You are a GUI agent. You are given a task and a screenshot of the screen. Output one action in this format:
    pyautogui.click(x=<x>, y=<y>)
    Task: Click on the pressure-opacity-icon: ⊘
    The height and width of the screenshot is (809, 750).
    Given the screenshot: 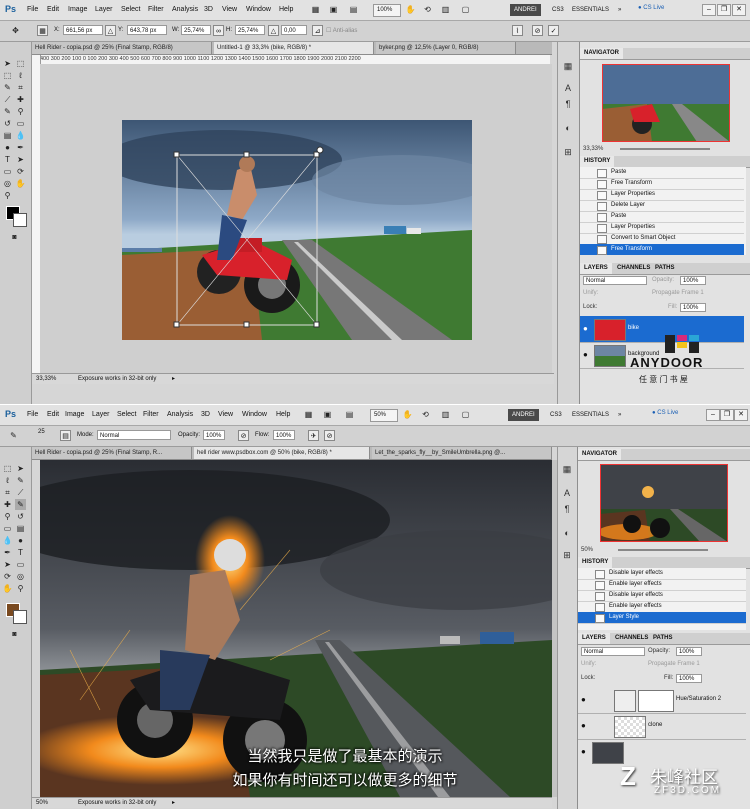 What is the action you would take?
    pyautogui.click(x=243, y=435)
    